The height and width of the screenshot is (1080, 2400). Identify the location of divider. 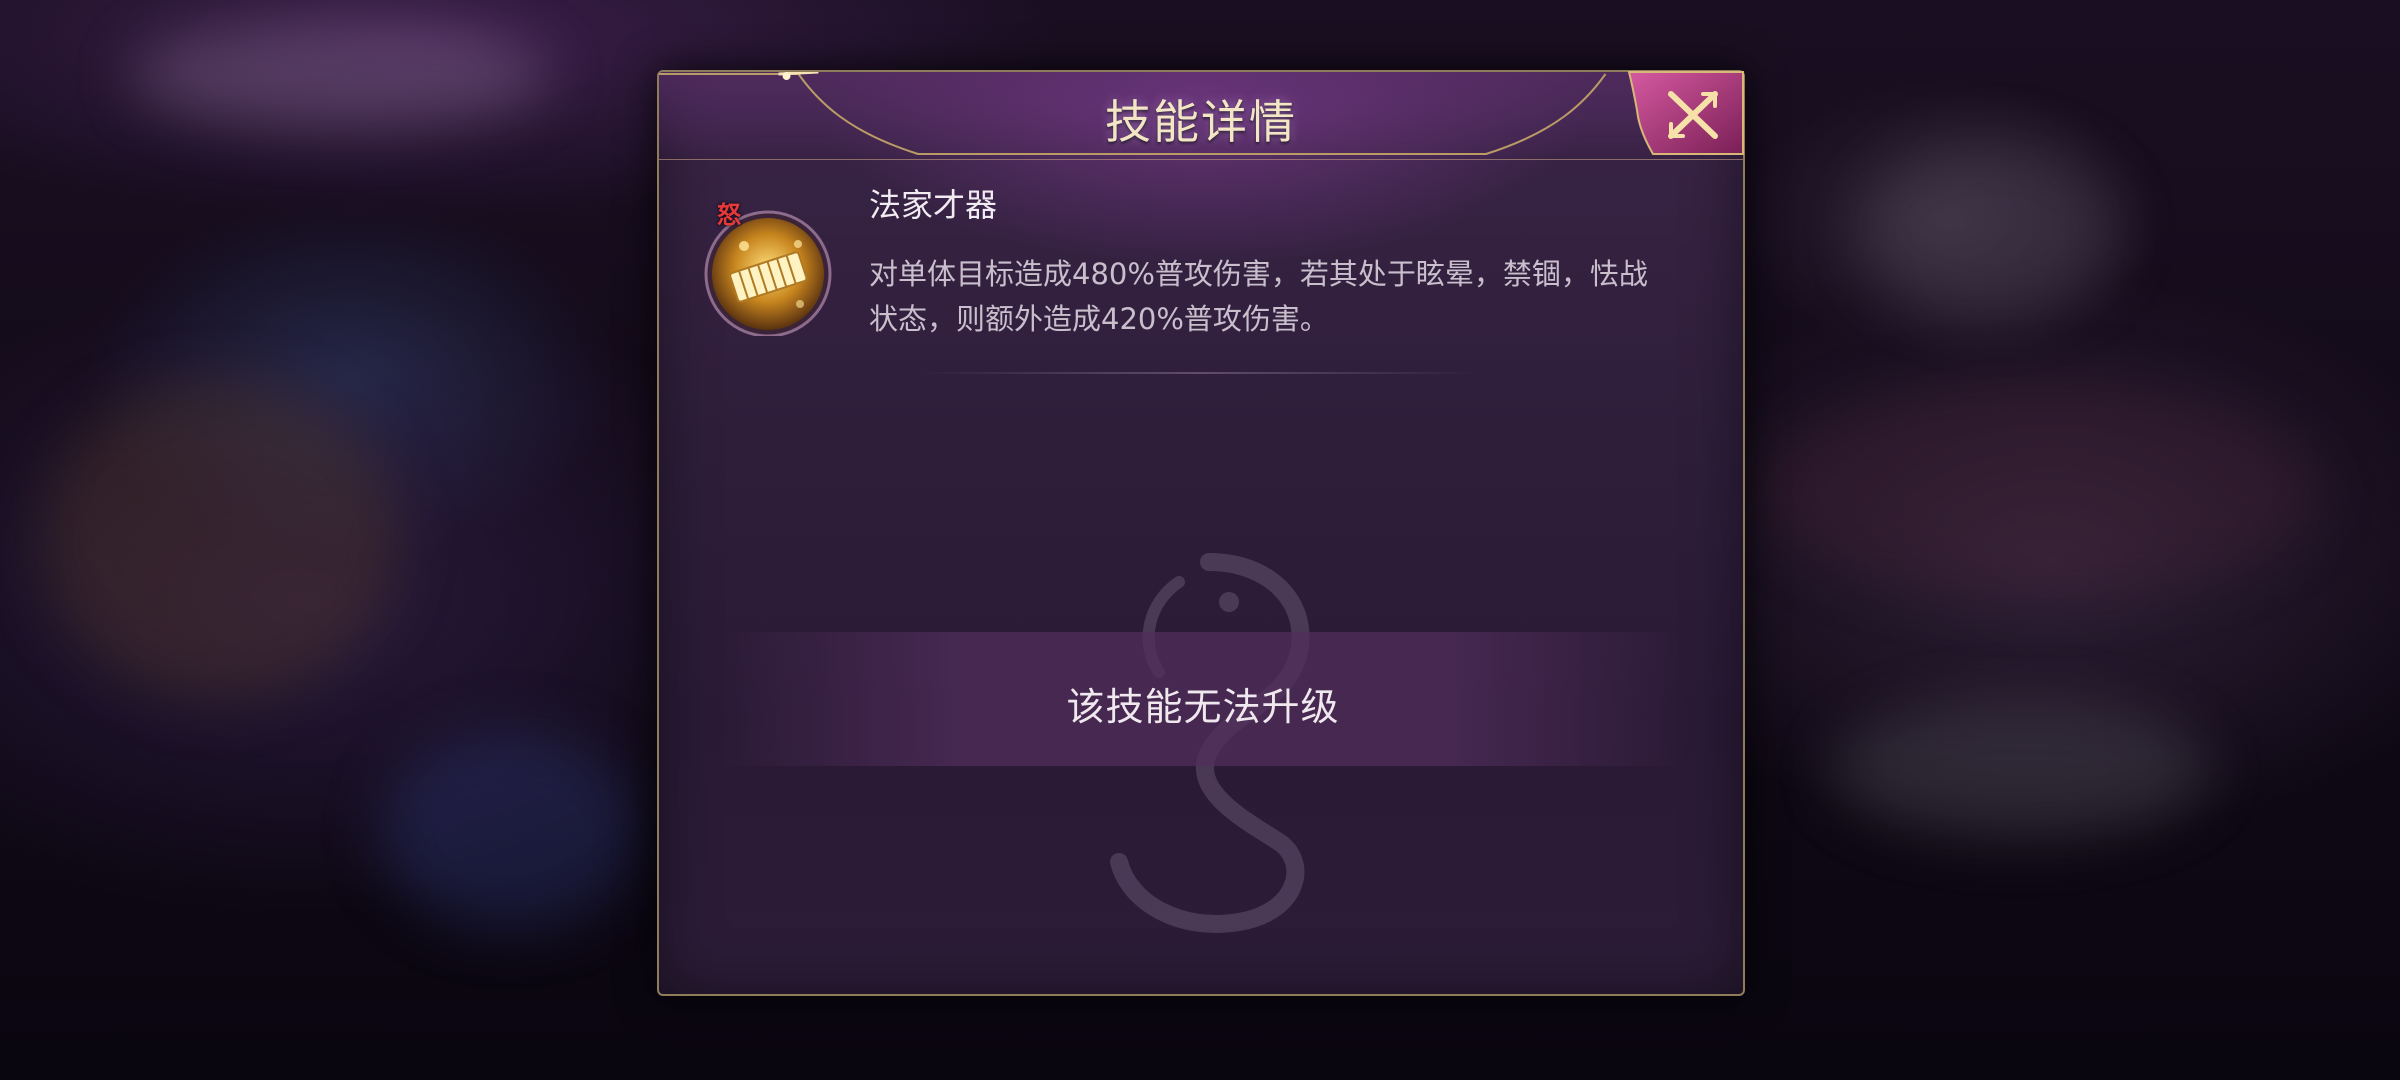
(1199, 373).